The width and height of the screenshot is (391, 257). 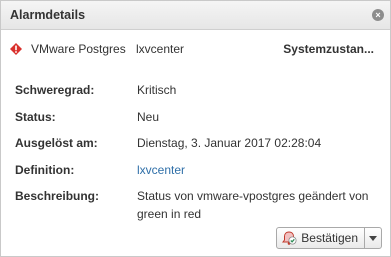 What do you see at coordinates (148, 117) in the screenshot?
I see `status-value: Neu` at bounding box center [148, 117].